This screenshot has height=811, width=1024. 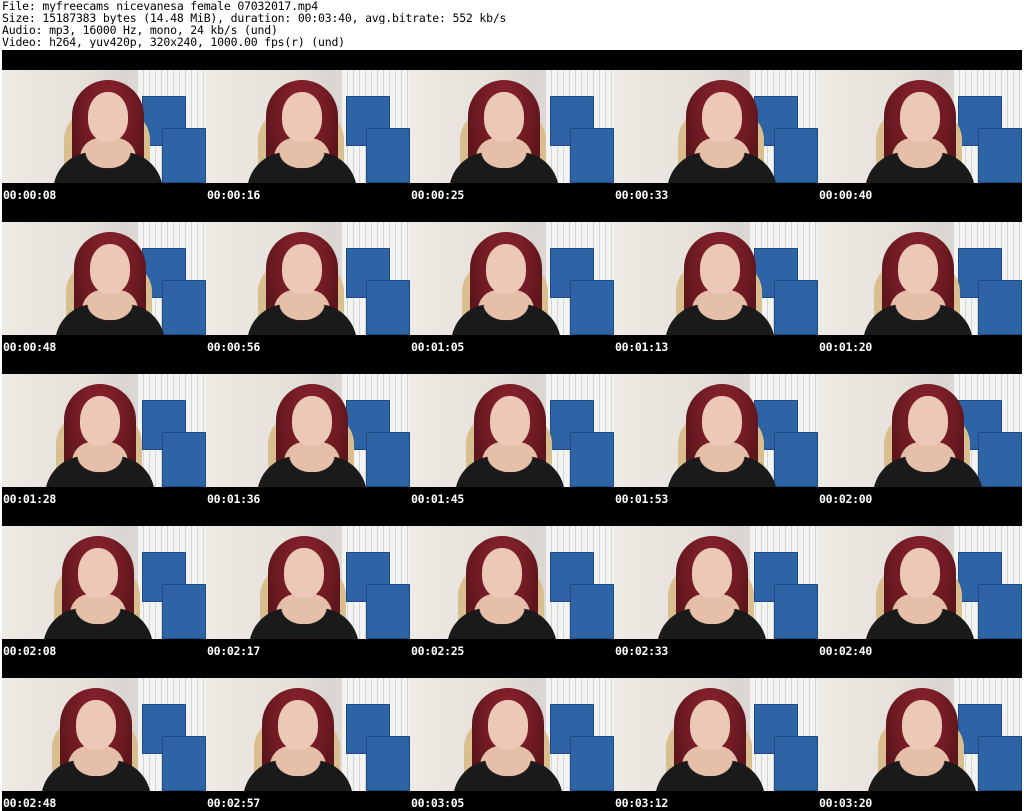 I want to click on frame-timestamp: 00:01:13, so click(x=641, y=347).